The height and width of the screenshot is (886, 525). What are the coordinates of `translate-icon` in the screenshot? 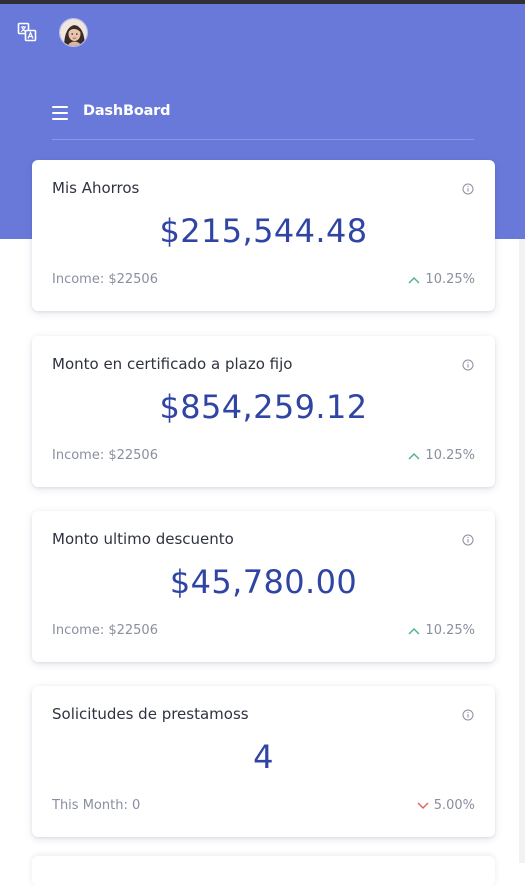 It's located at (27, 32).